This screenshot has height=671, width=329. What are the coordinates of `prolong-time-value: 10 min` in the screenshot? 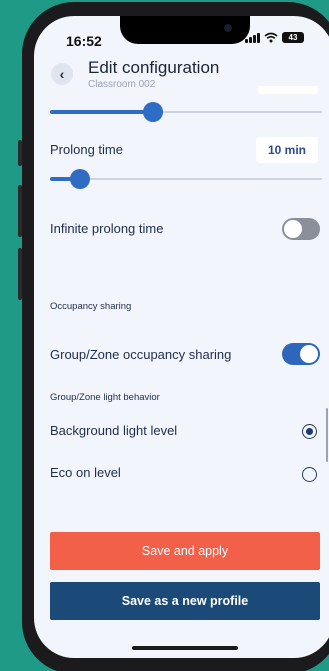 It's located at (287, 150).